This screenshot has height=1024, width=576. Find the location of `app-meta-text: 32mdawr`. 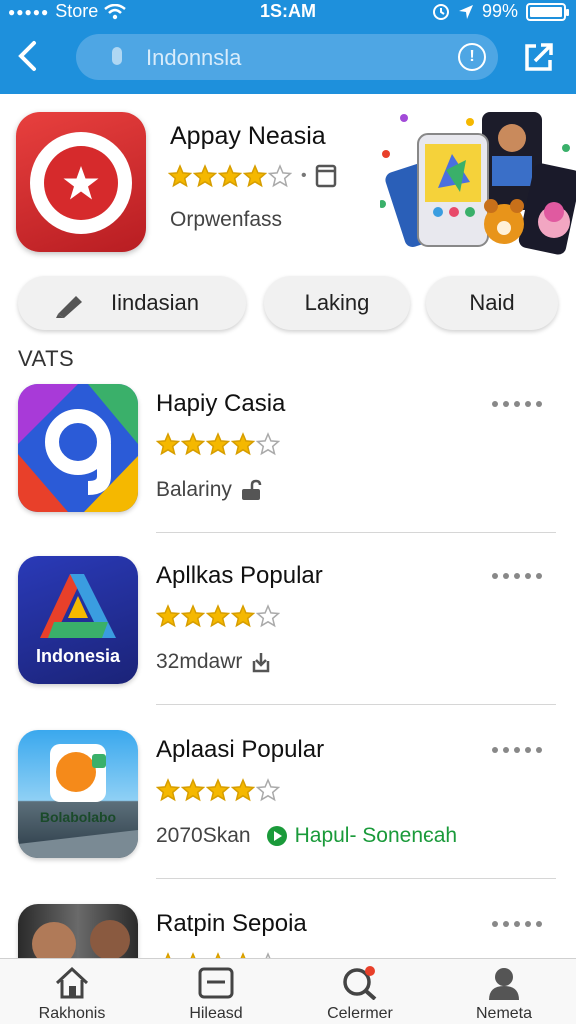

app-meta-text: 32mdawr is located at coordinates (199, 661).